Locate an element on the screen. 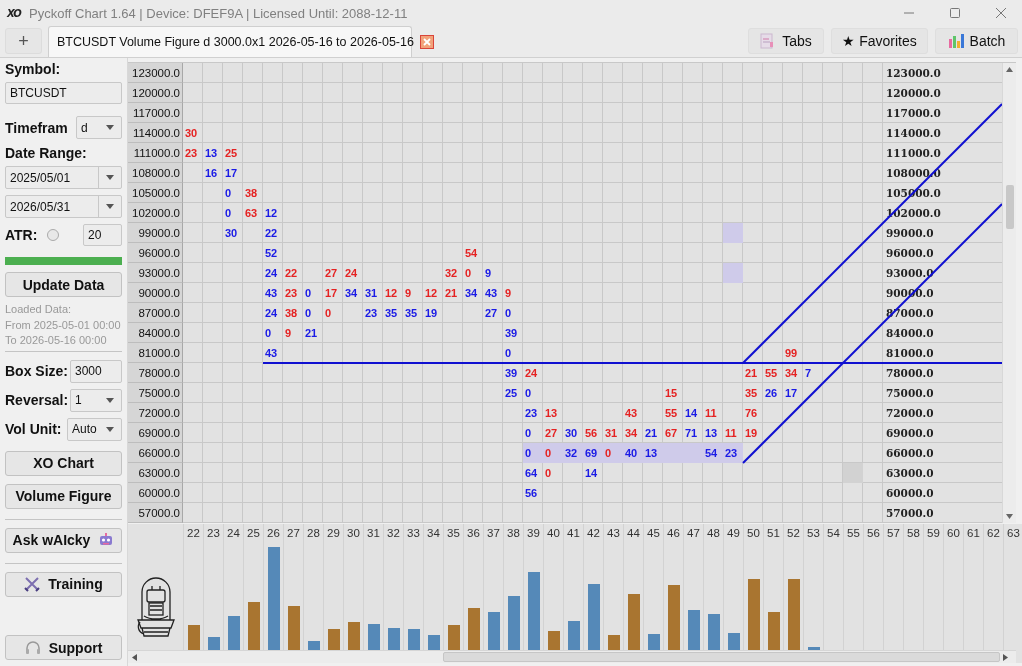  volume-figure-button: Volume Figure is located at coordinates (63, 496).